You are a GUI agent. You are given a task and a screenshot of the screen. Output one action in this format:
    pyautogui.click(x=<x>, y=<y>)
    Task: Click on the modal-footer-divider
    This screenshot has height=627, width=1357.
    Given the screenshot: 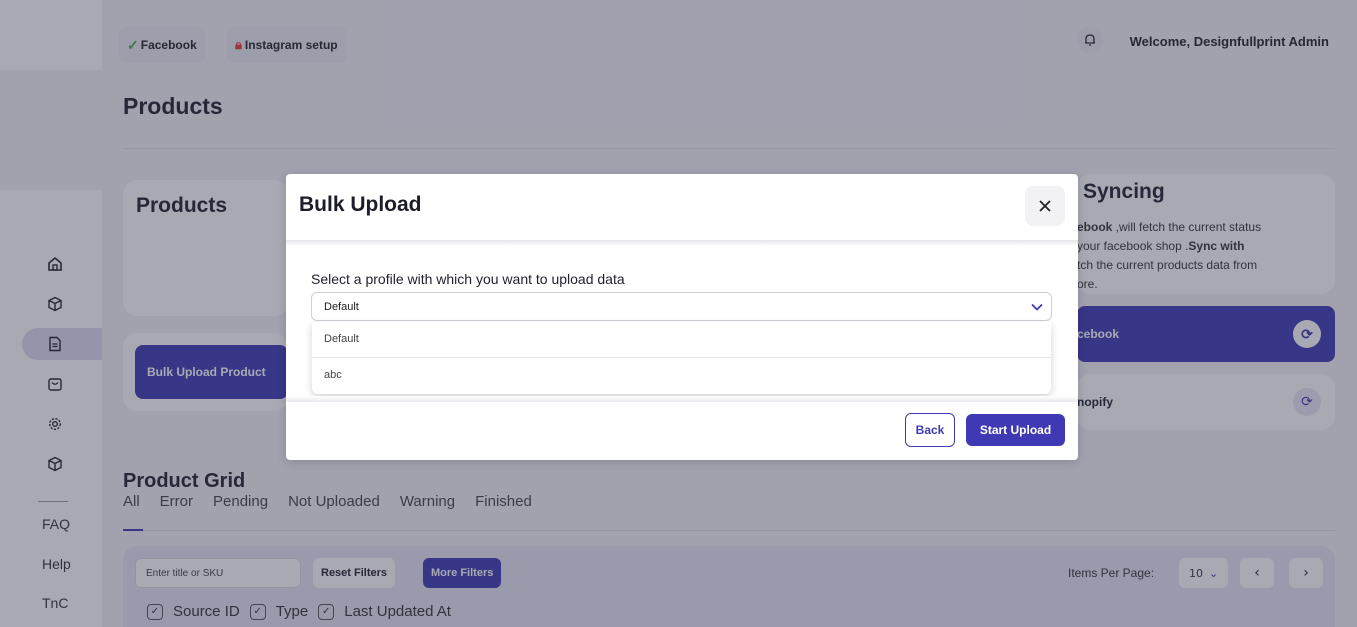 What is the action you would take?
    pyautogui.click(x=682, y=399)
    